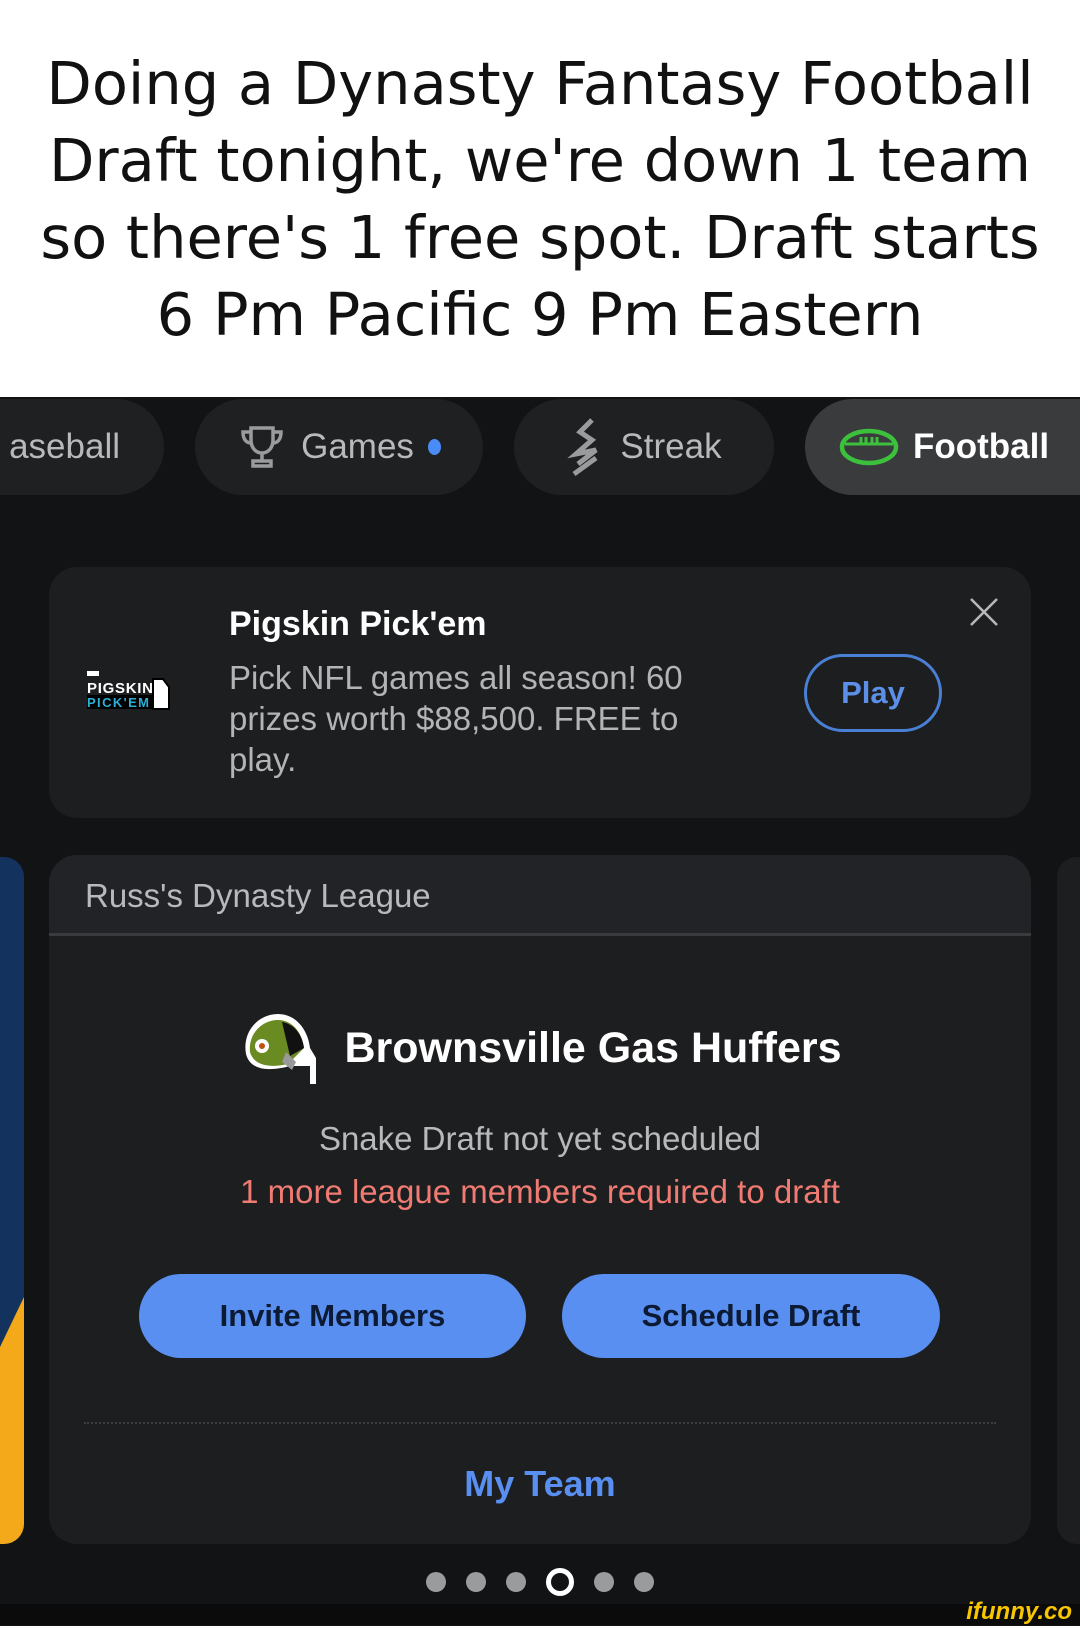  I want to click on football-icon, so click(869, 447).